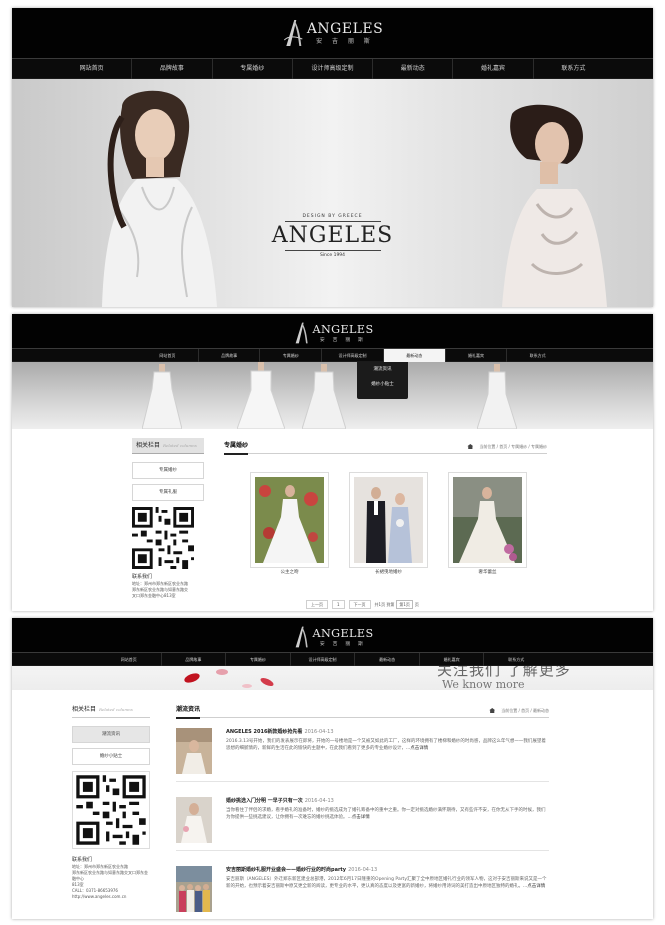  Describe the element at coordinates (168, 492) in the screenshot. I see `sidebar-link-dresses: 专属礼服` at that location.